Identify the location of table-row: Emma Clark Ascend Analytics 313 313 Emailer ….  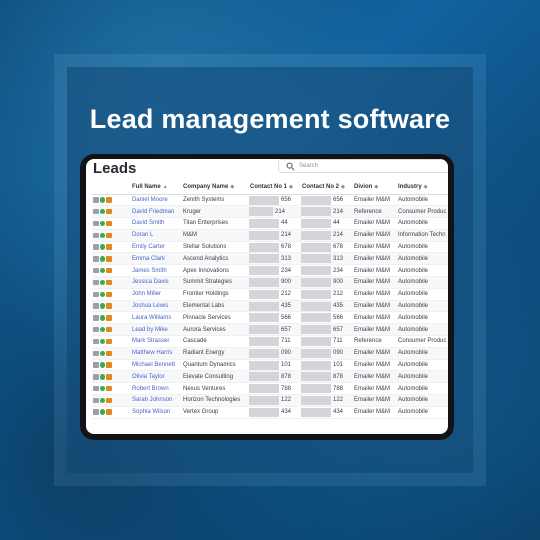
(270, 259).